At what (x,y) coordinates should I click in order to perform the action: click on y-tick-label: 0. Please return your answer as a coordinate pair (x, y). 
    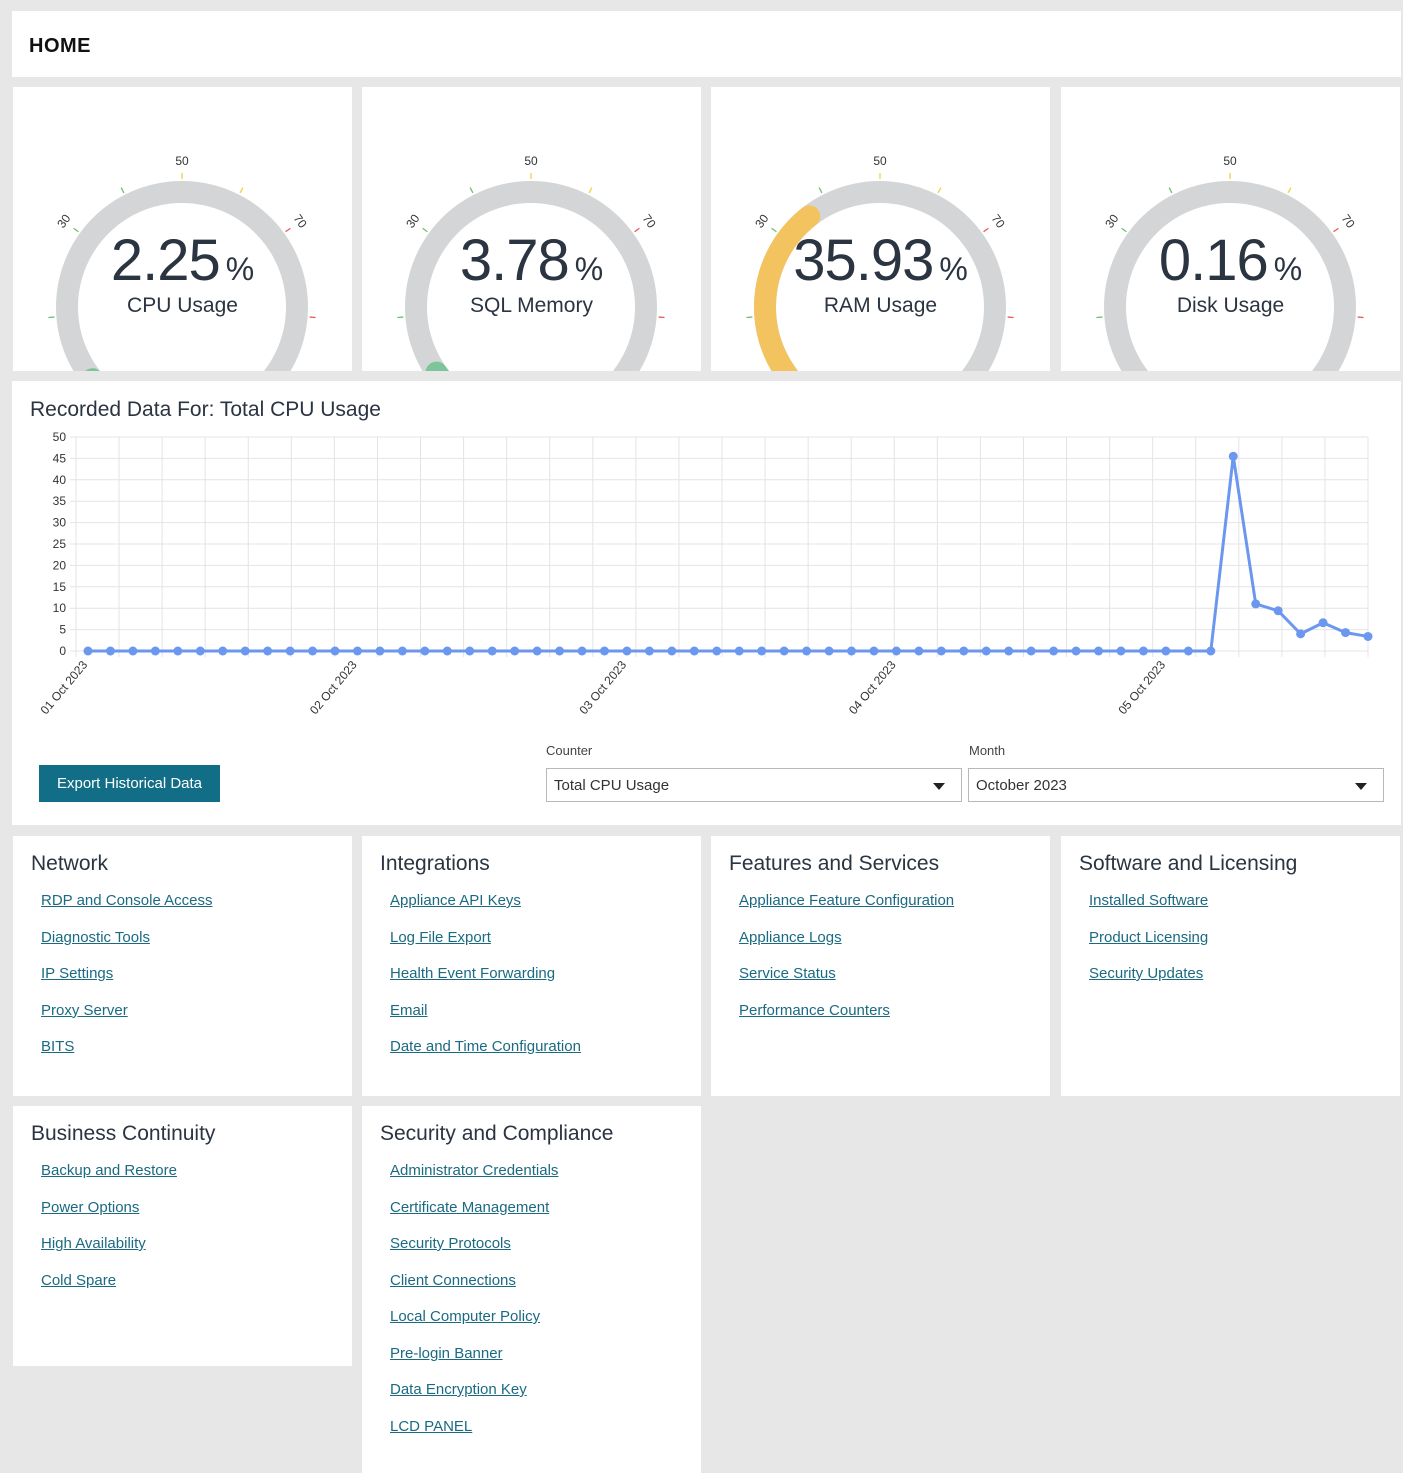
    Looking at the image, I should click on (62, 651).